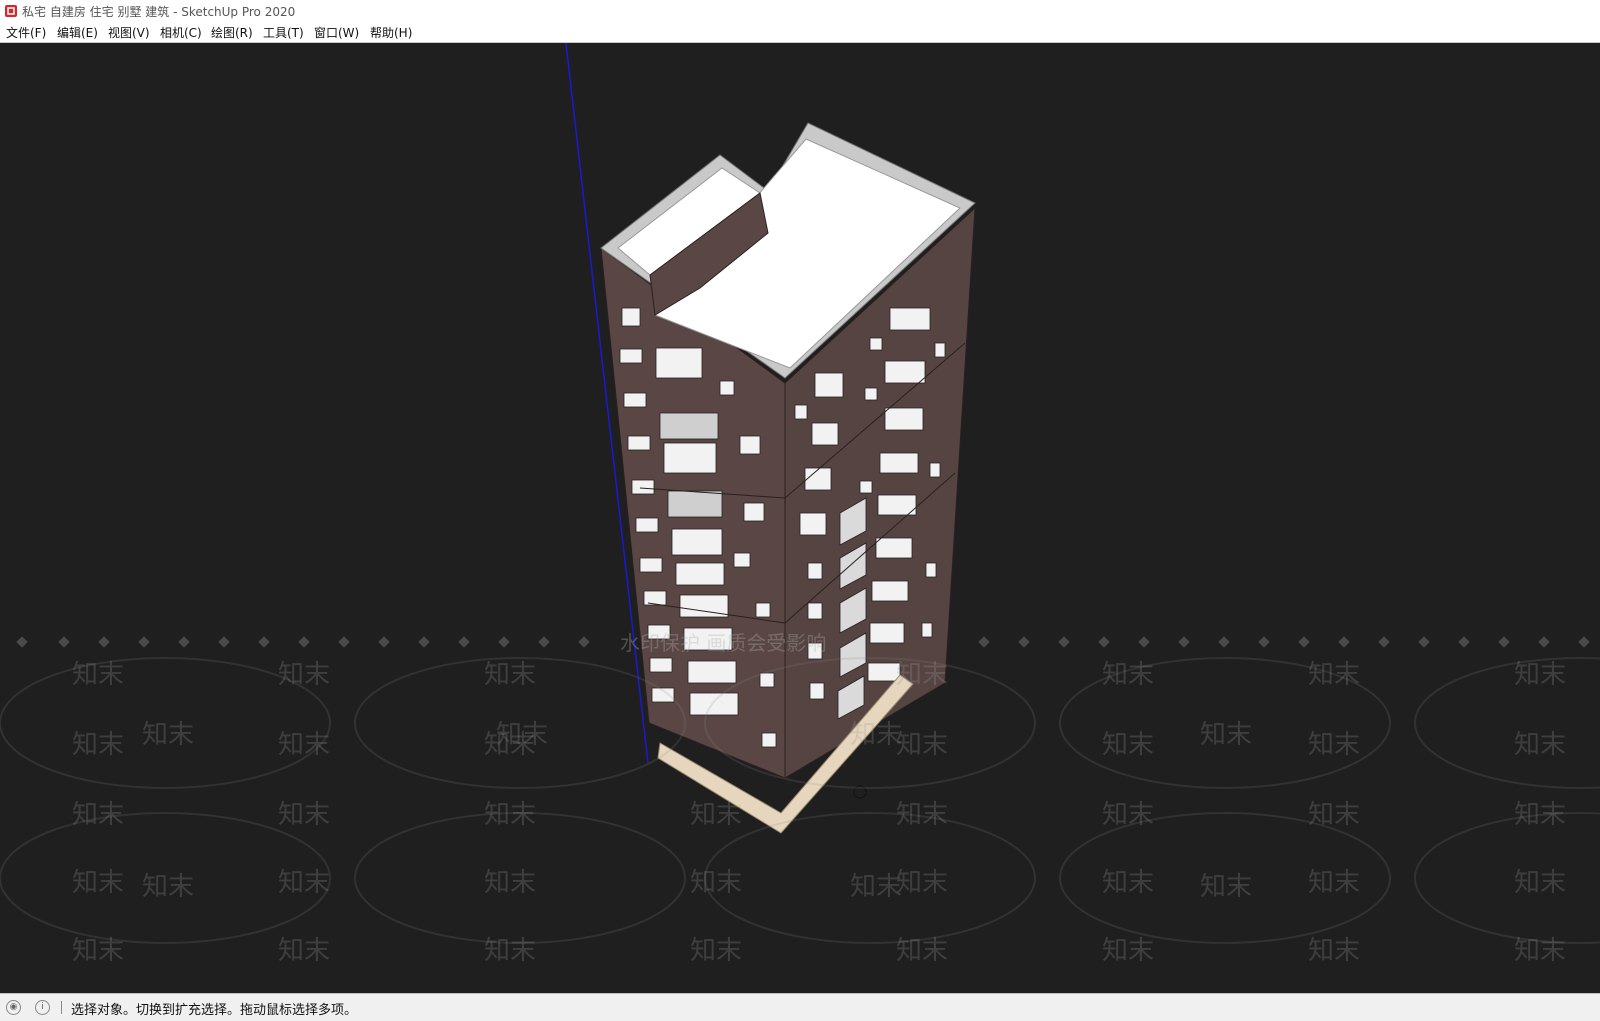 This screenshot has width=1600, height=1021. I want to click on watermark-banner: 水印保护 画质会受影响, so click(723, 643).